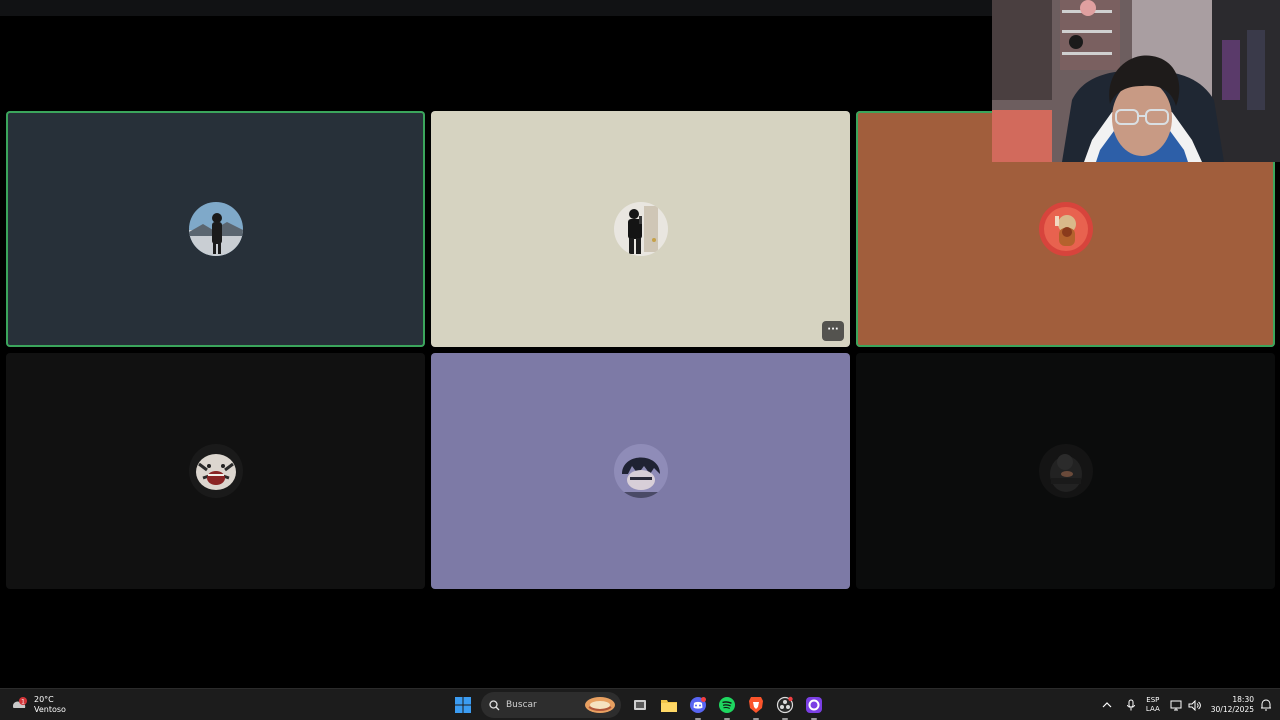  I want to click on task-view-icon, so click(640, 705).